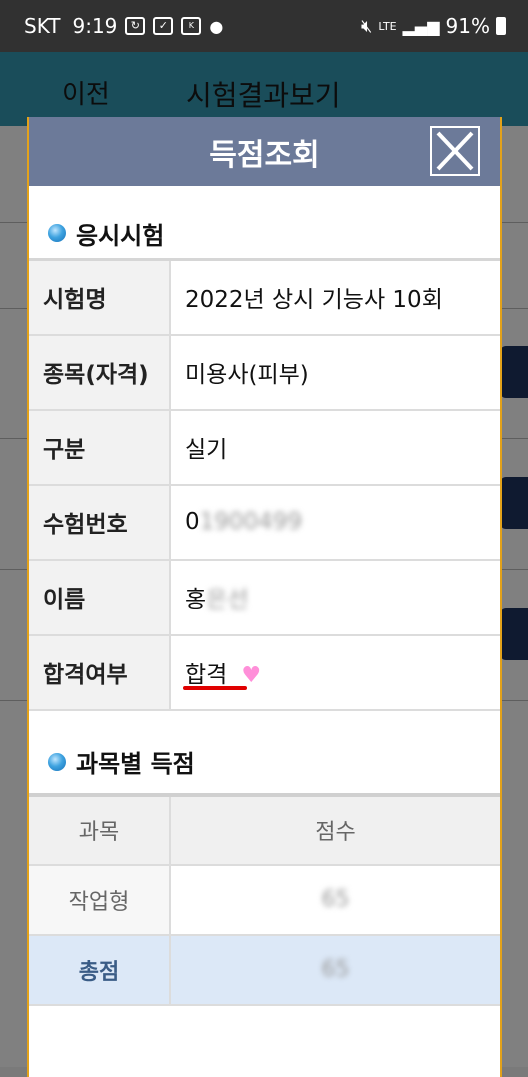  I want to click on modal-title: 득점조회, so click(264, 155).